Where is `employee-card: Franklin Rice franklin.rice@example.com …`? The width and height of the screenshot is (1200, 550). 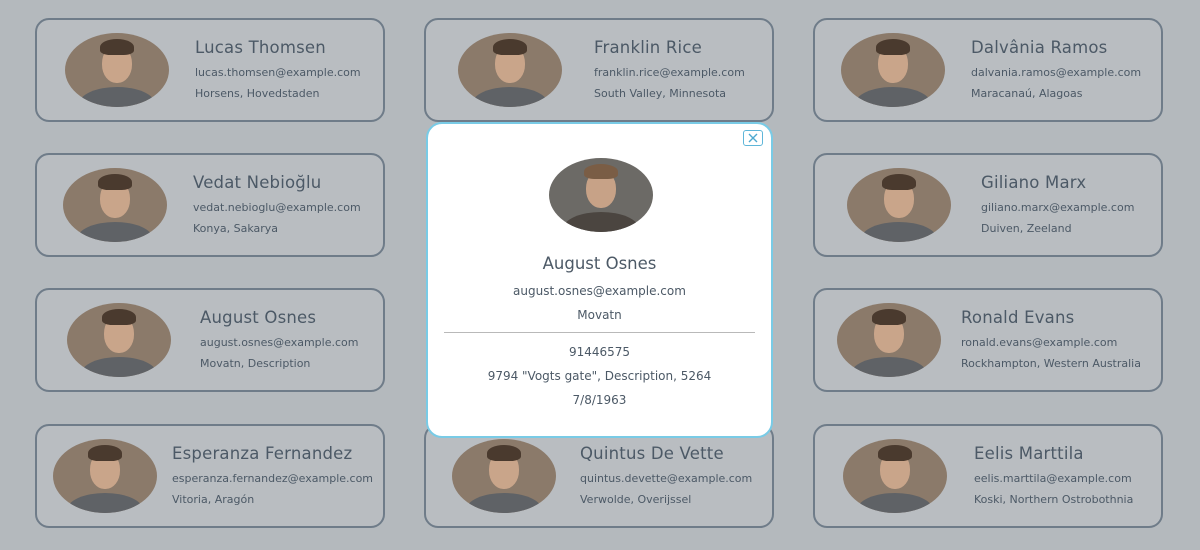 employee-card: Franklin Rice franklin.rice@example.com … is located at coordinates (599, 70).